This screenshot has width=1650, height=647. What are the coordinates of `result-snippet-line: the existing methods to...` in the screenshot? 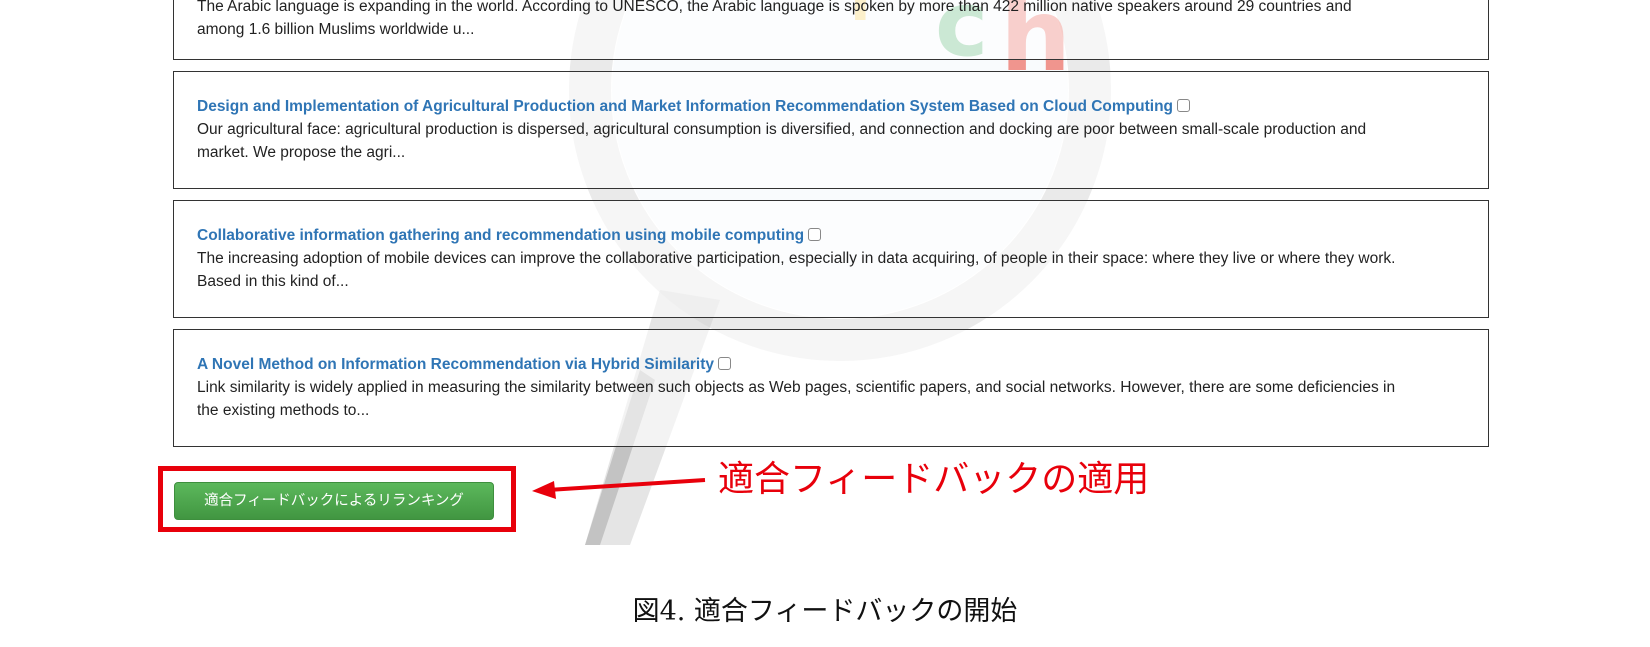 It's located at (283, 410).